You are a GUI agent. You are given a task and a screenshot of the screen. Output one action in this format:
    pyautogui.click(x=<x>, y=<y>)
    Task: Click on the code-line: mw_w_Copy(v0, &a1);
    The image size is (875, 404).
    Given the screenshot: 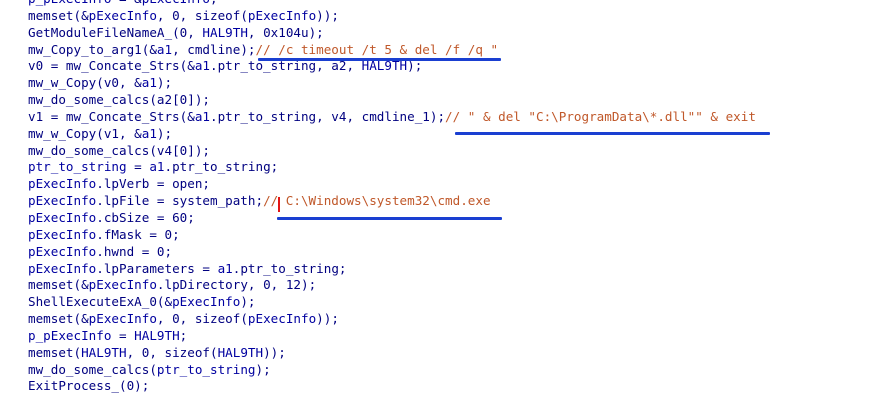 What is the action you would take?
    pyautogui.click(x=392, y=83)
    